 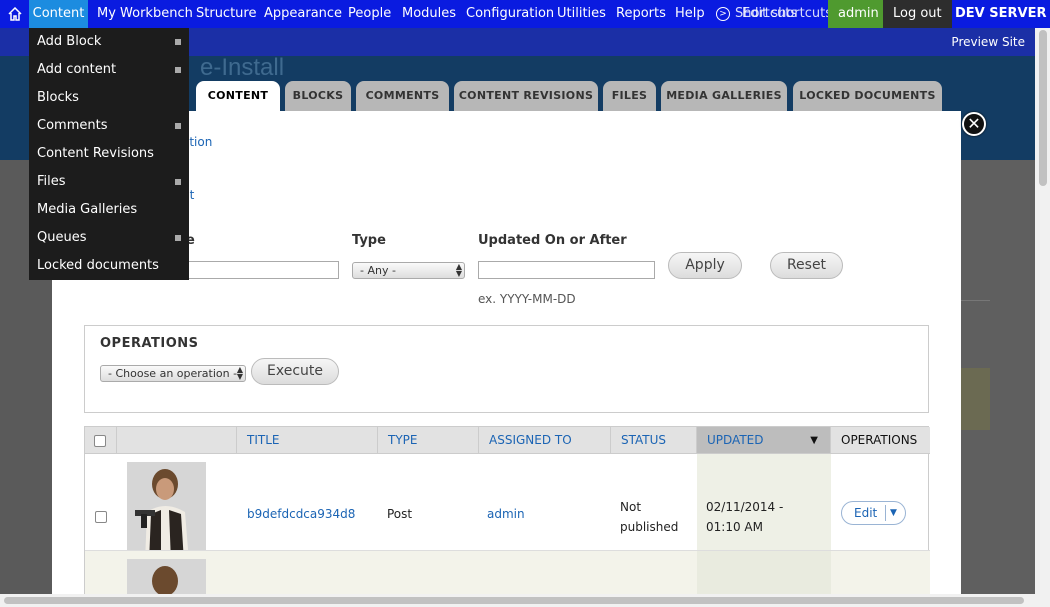 What do you see at coordinates (87, 209) in the screenshot?
I see `menu-item-label: Media Galleries` at bounding box center [87, 209].